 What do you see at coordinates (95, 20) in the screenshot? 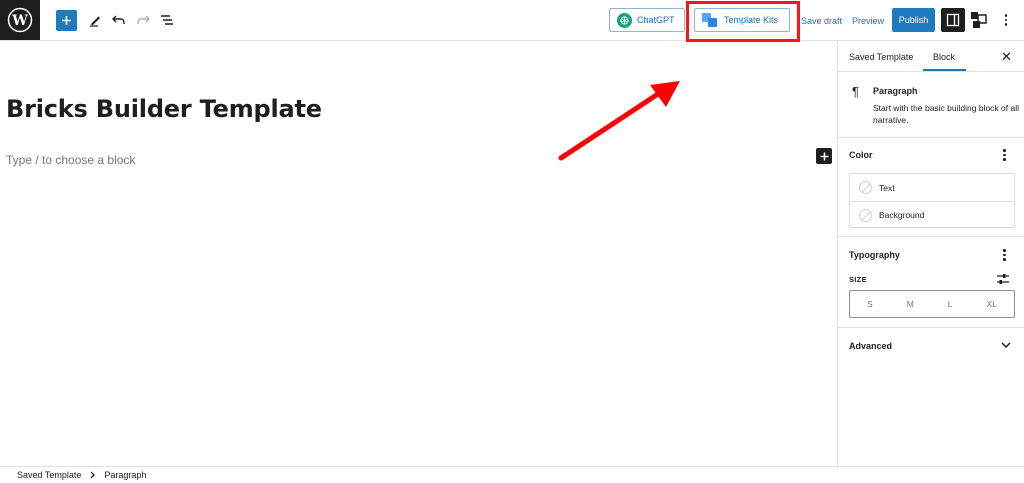
I see `tools-pencil-icon` at bounding box center [95, 20].